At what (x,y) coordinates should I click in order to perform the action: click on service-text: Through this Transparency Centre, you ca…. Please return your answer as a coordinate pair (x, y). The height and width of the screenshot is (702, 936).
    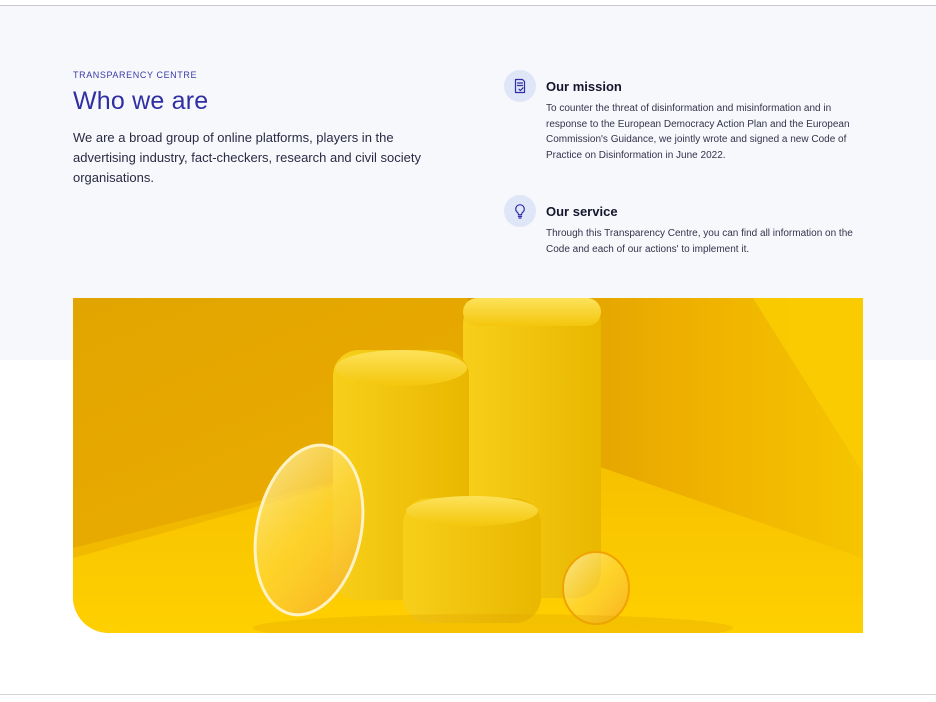
    Looking at the image, I should click on (699, 241).